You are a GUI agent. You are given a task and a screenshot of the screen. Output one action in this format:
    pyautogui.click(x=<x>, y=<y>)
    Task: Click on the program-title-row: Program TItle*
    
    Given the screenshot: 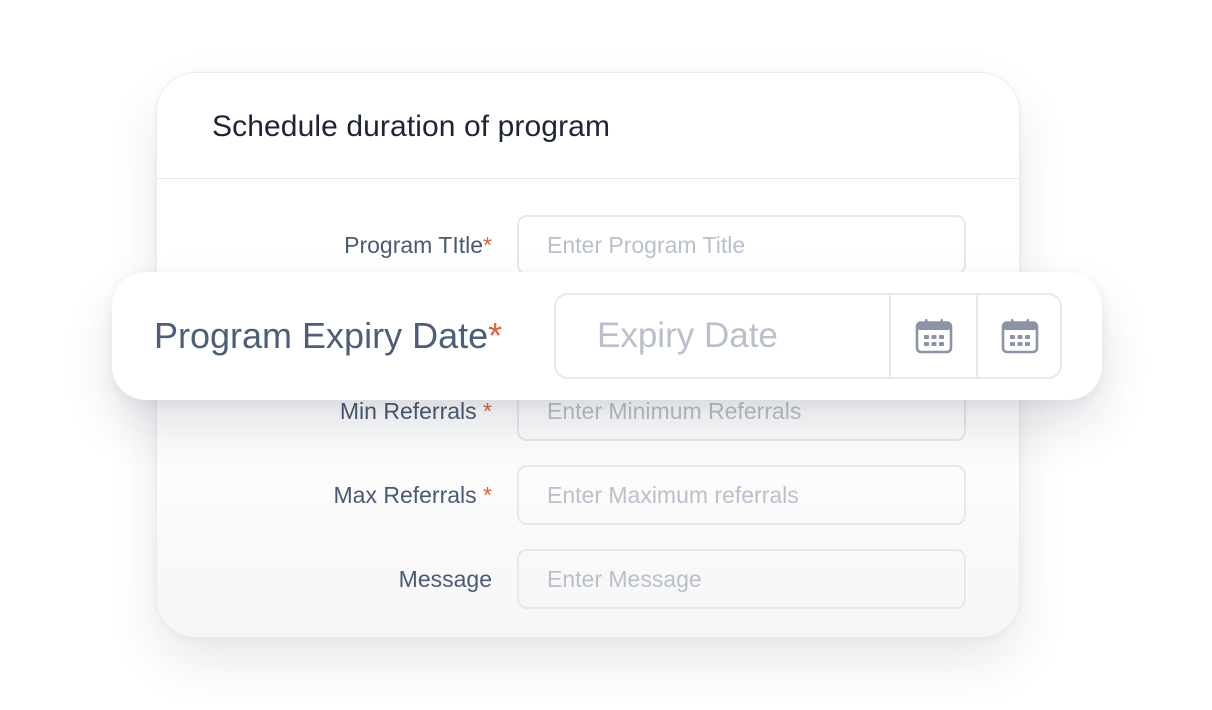 What is the action you would take?
    pyautogui.click(x=588, y=245)
    